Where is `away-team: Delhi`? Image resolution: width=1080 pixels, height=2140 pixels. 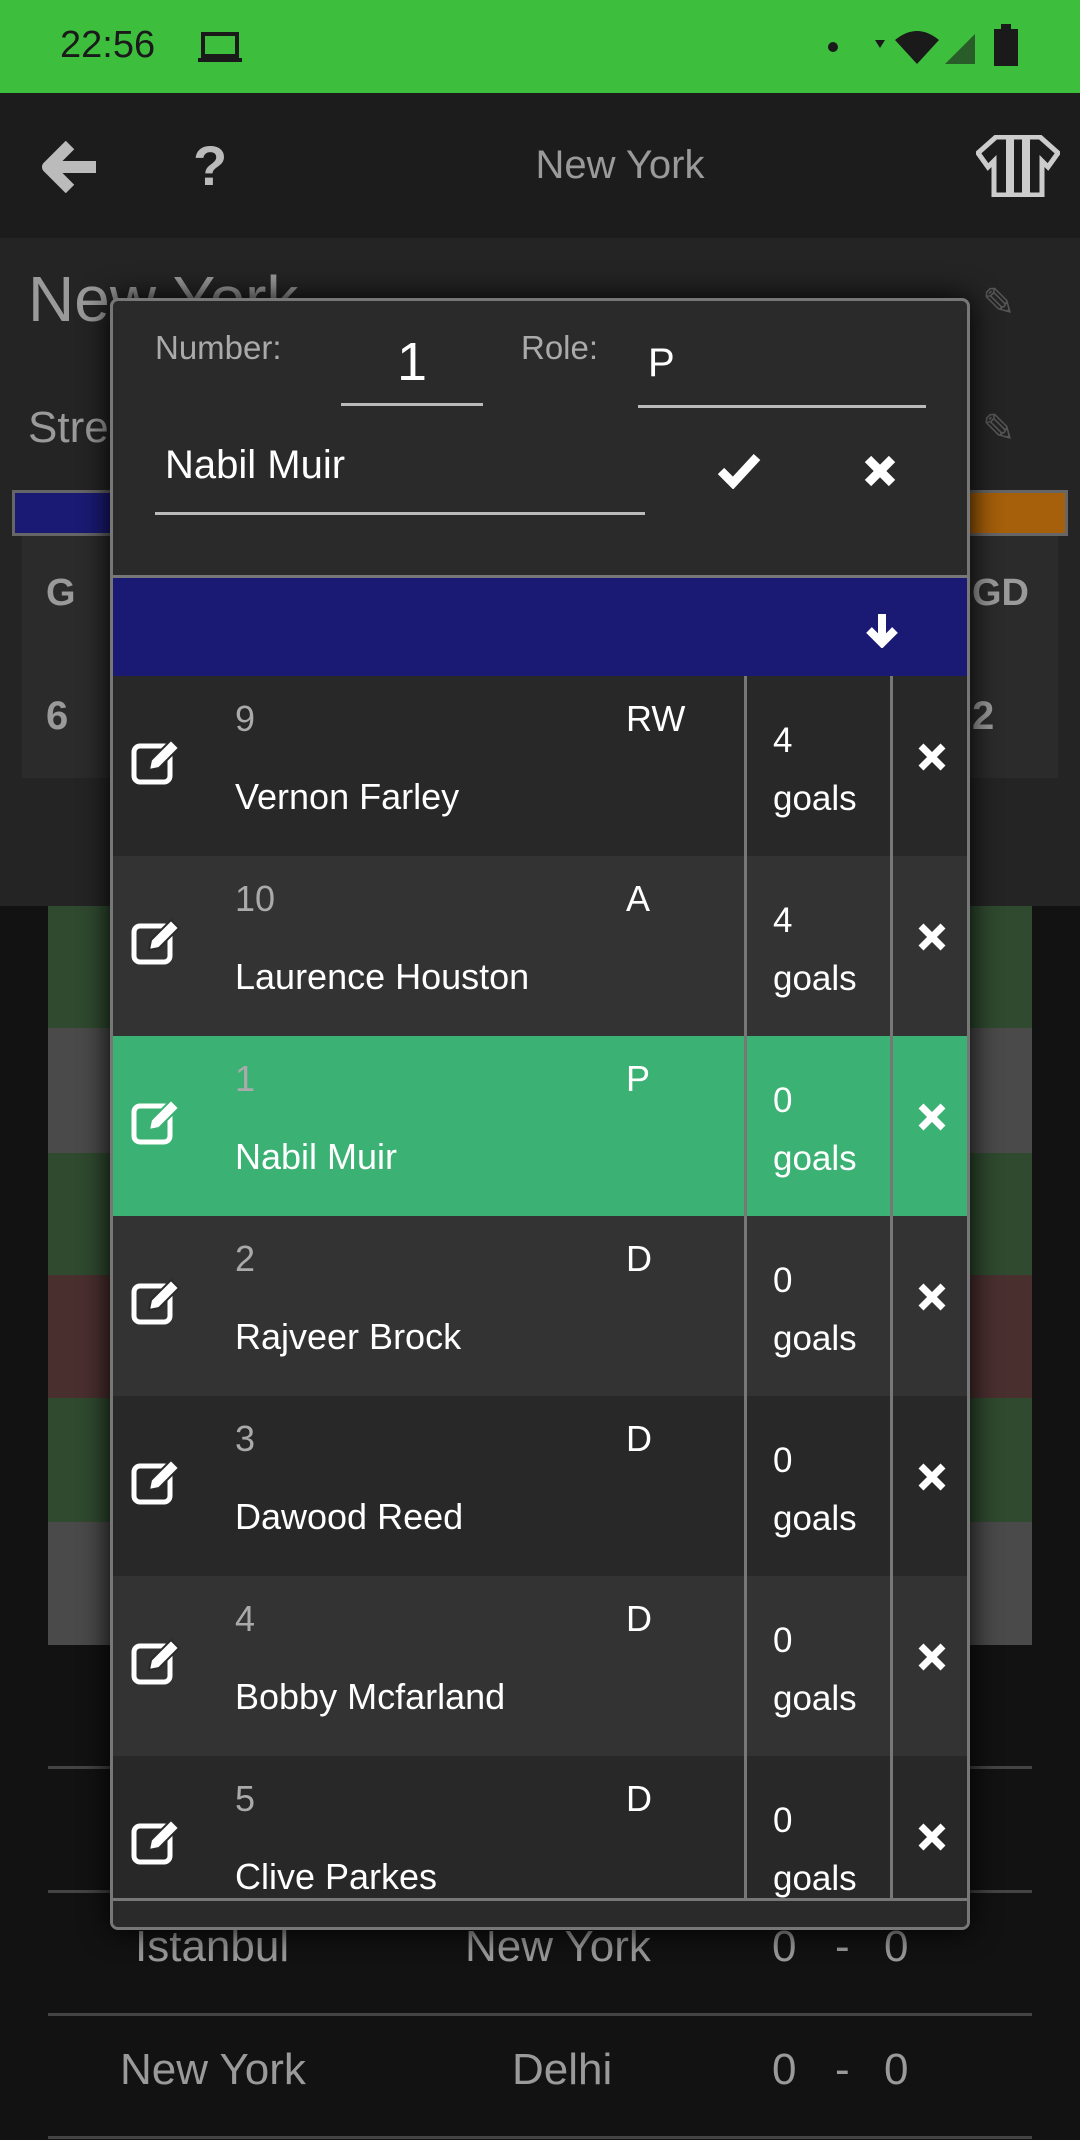 away-team: Delhi is located at coordinates (562, 2069).